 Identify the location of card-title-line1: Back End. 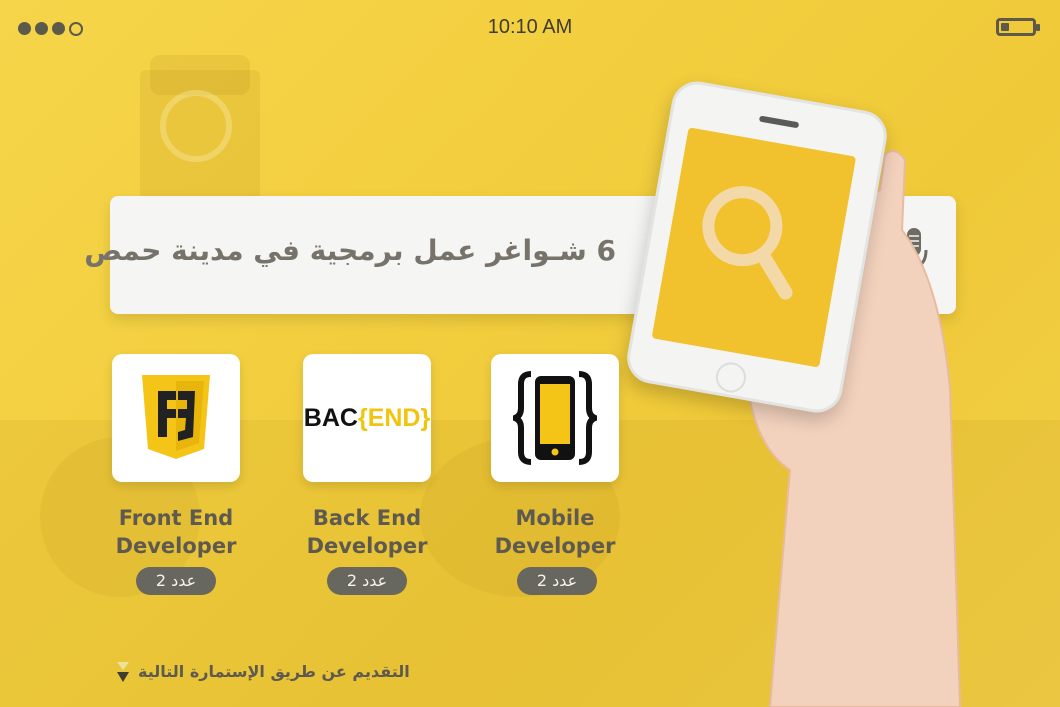
(367, 518).